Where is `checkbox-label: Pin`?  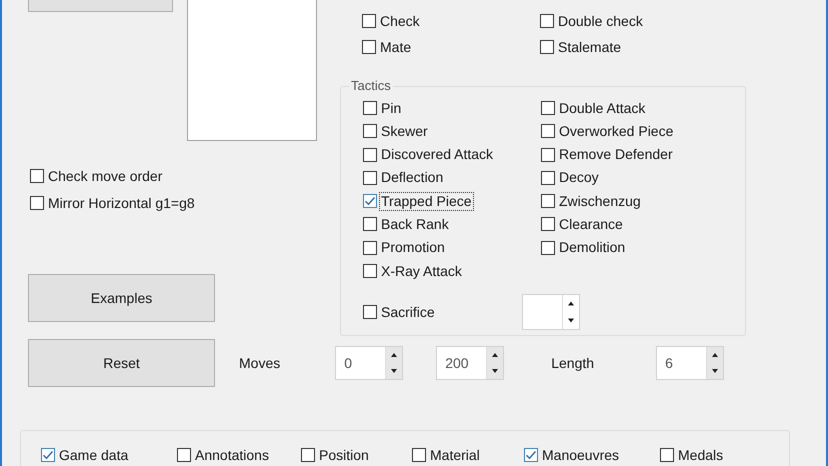 checkbox-label: Pin is located at coordinates (391, 108).